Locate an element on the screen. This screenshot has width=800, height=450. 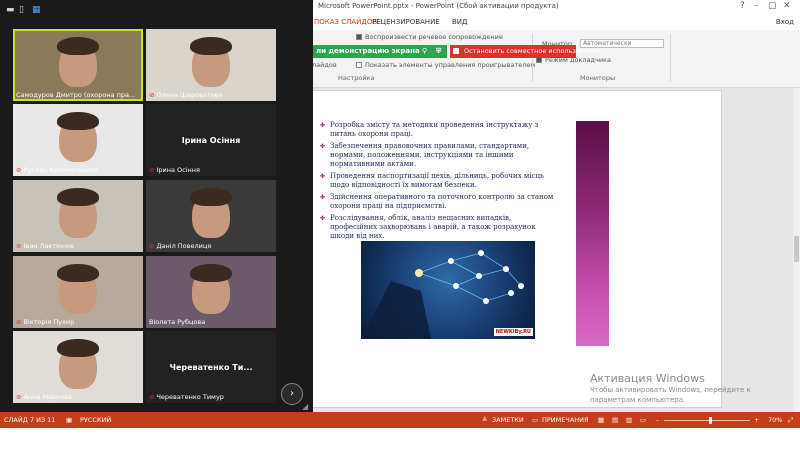
participant-tile: Ірина Осіння ⊘ Ірина Осіння is located at coordinates (211, 140).